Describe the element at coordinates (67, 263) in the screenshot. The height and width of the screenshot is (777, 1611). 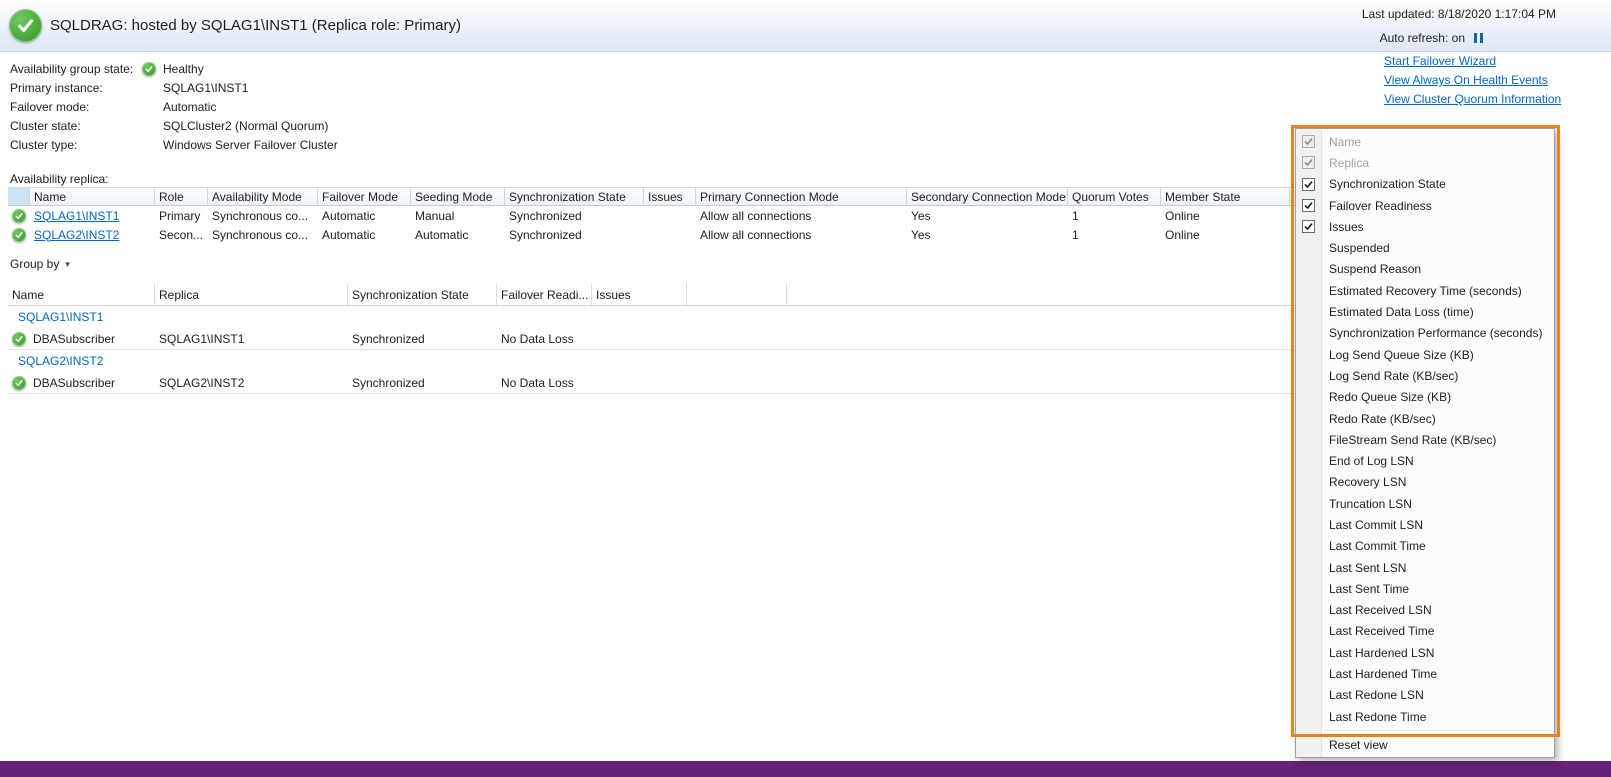
I see `chevron-down-icon: ▾` at that location.